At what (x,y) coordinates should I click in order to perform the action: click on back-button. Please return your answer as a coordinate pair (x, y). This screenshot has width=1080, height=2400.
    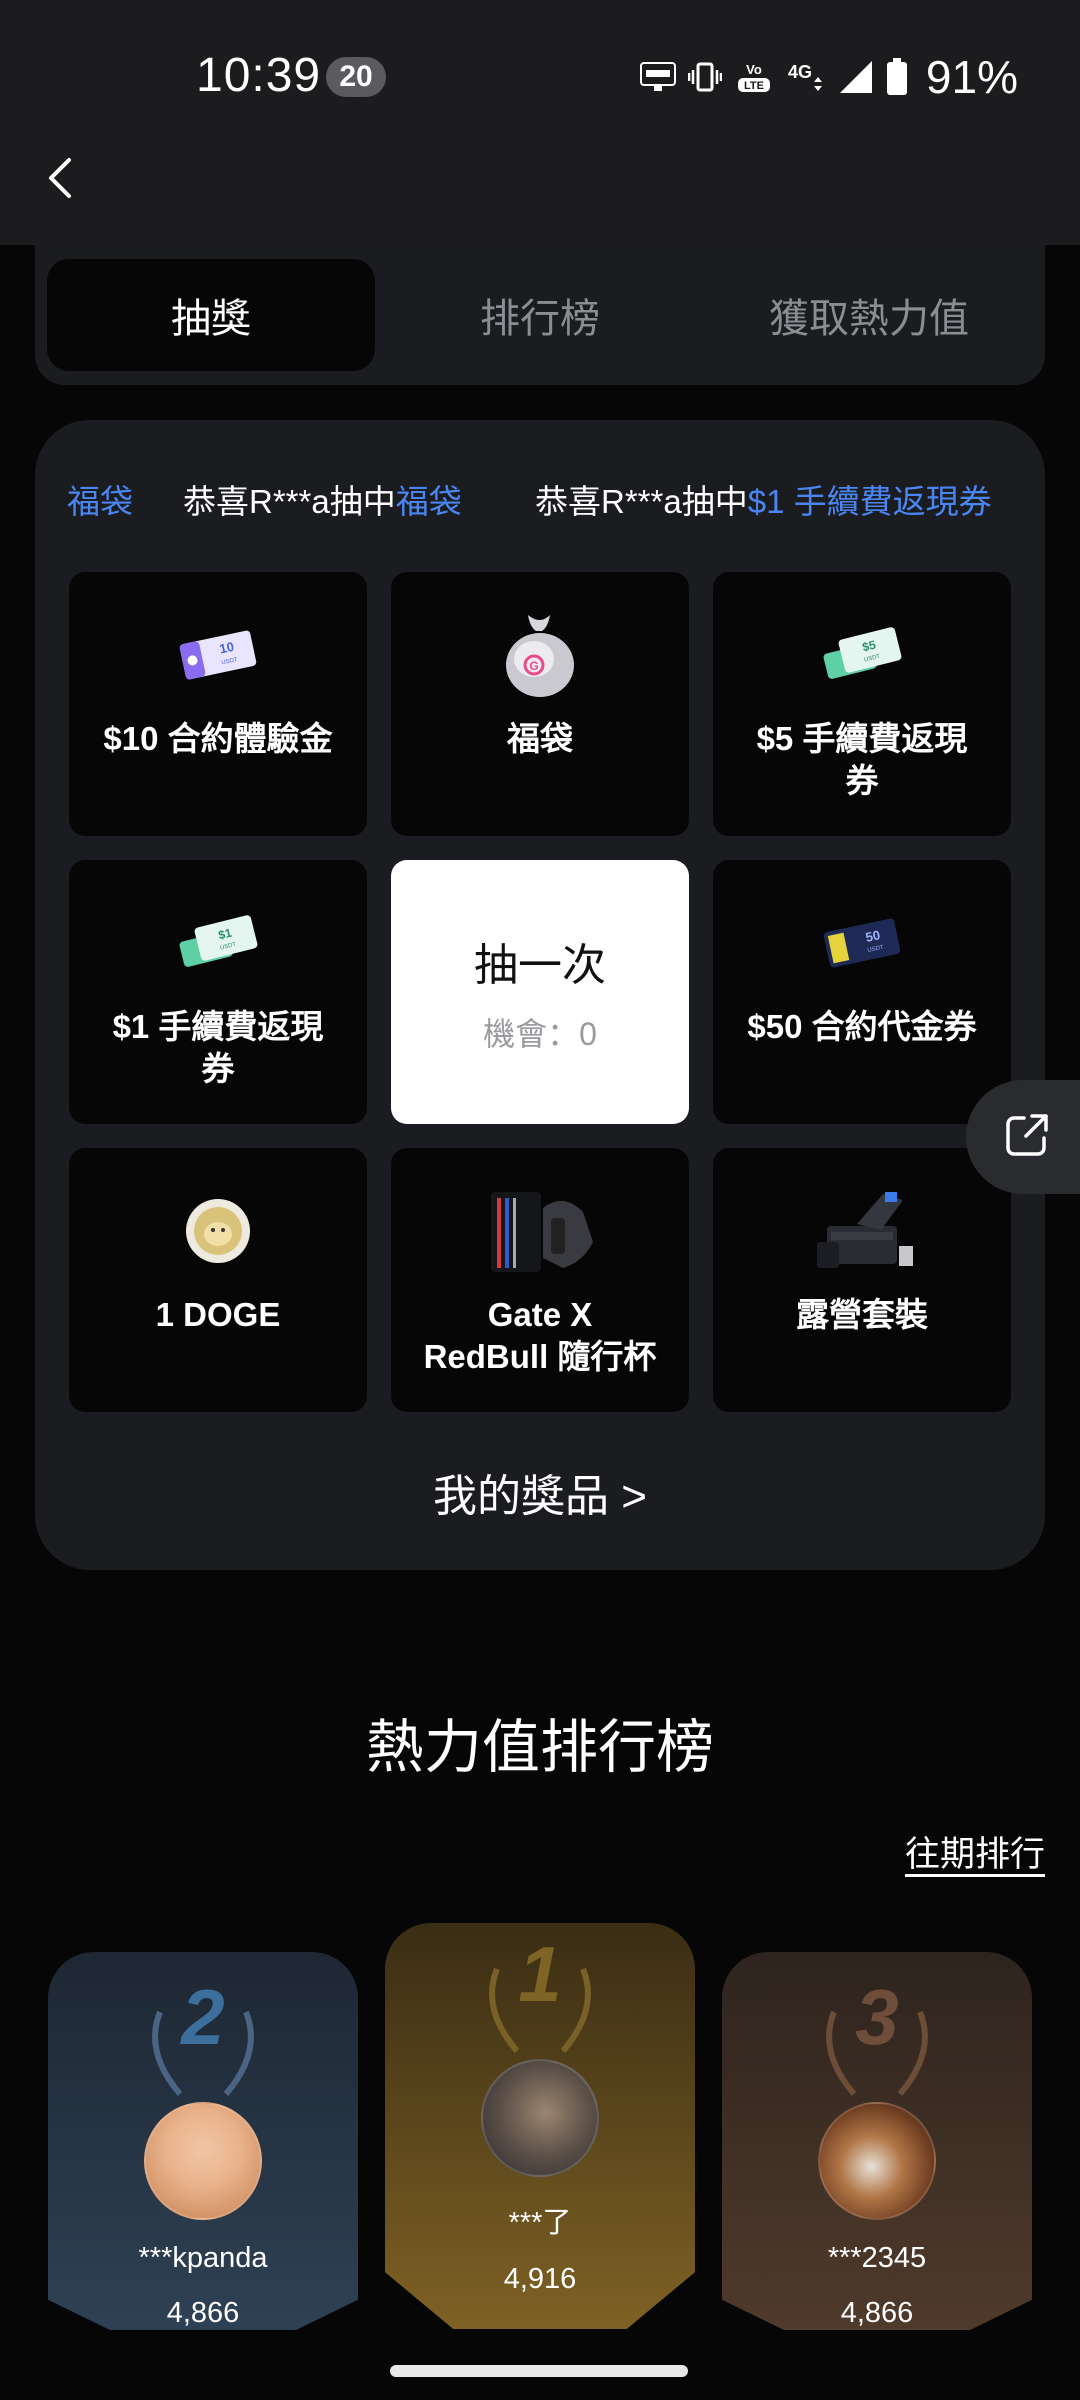
    Looking at the image, I should click on (60, 180).